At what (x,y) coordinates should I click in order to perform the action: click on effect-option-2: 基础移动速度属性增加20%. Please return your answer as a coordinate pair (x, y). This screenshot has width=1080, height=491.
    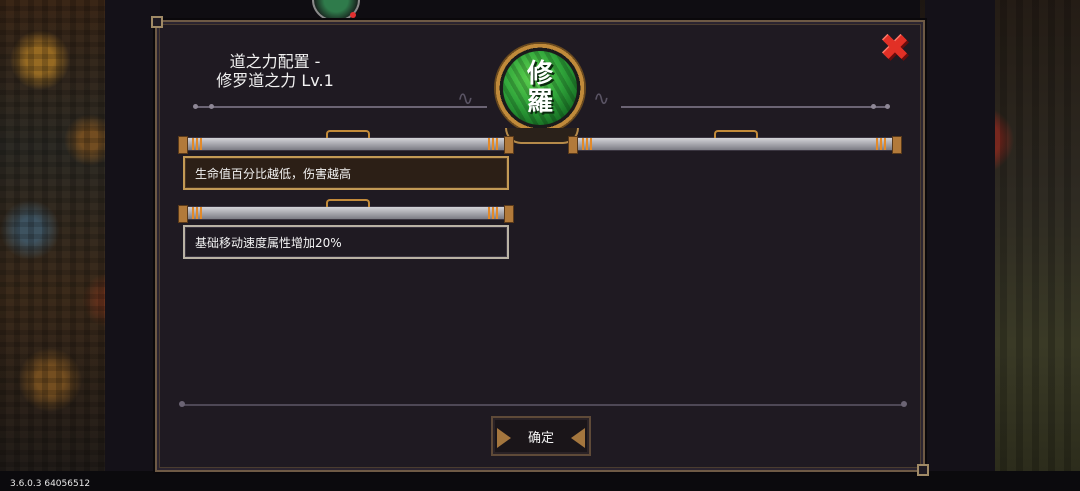
    Looking at the image, I should click on (346, 242).